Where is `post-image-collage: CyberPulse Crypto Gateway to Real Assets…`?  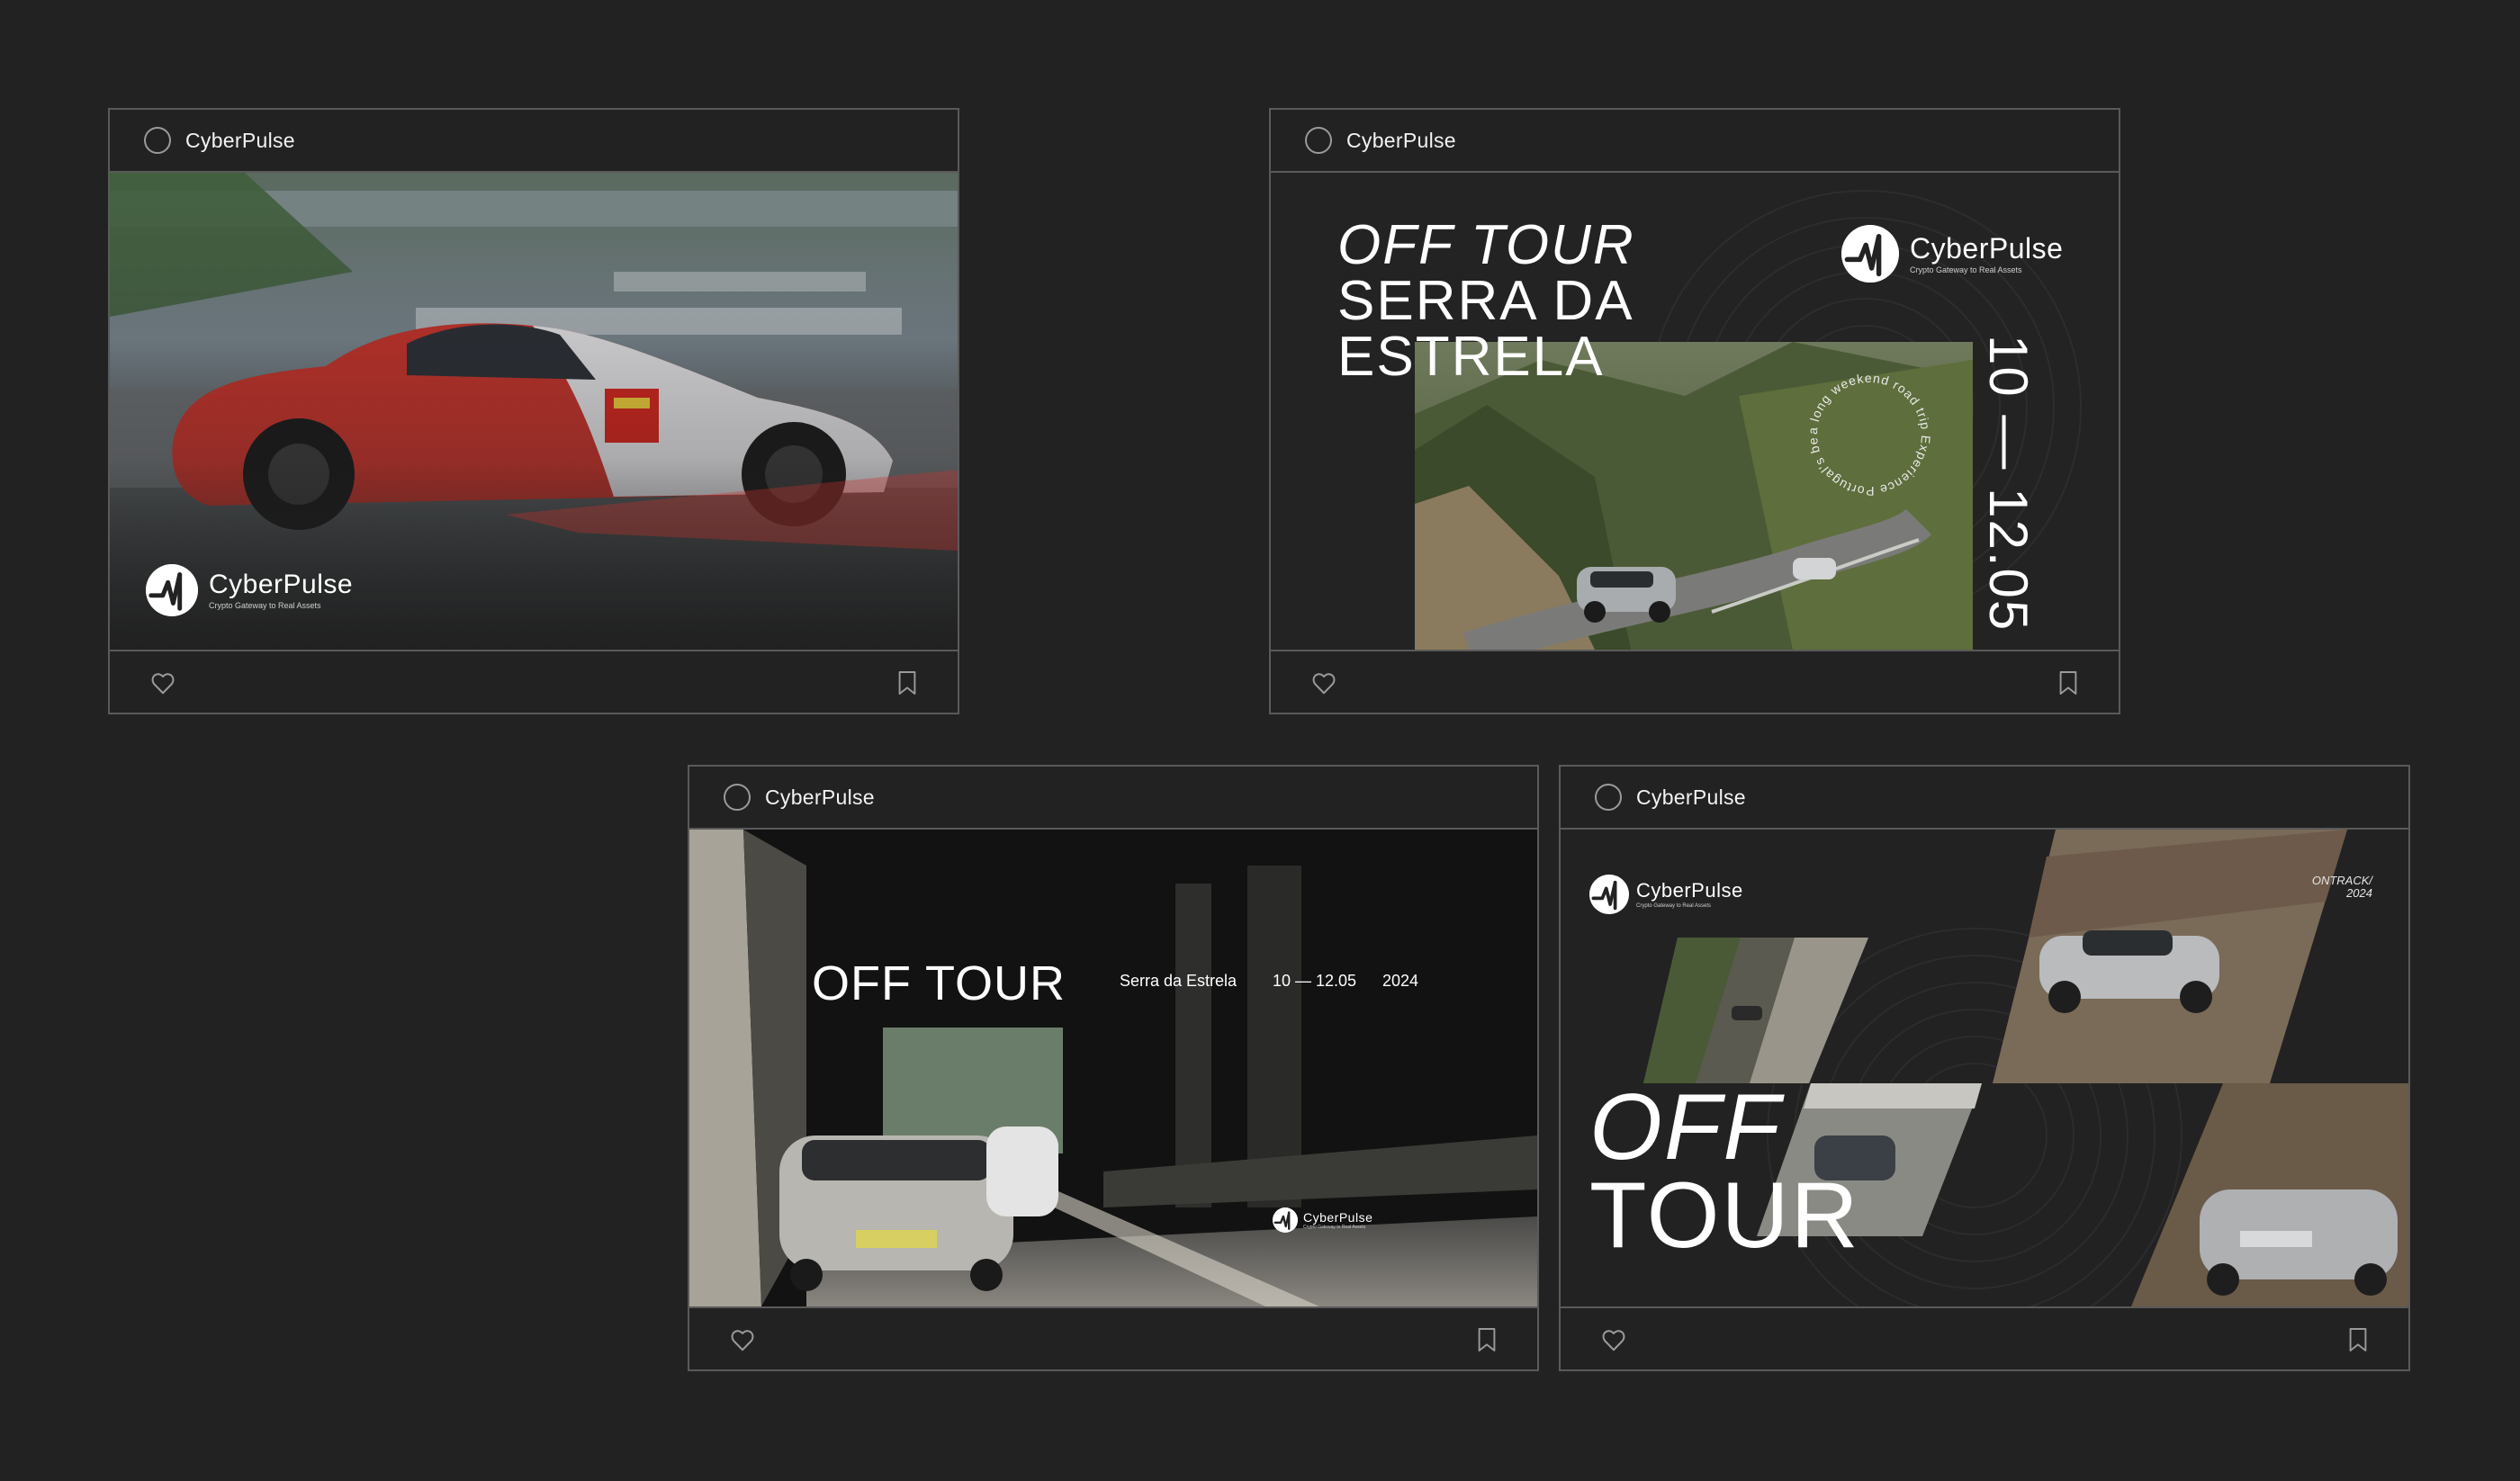
post-image-collage: CyberPulse Crypto Gateway to Real Assets… is located at coordinates (1984, 1068).